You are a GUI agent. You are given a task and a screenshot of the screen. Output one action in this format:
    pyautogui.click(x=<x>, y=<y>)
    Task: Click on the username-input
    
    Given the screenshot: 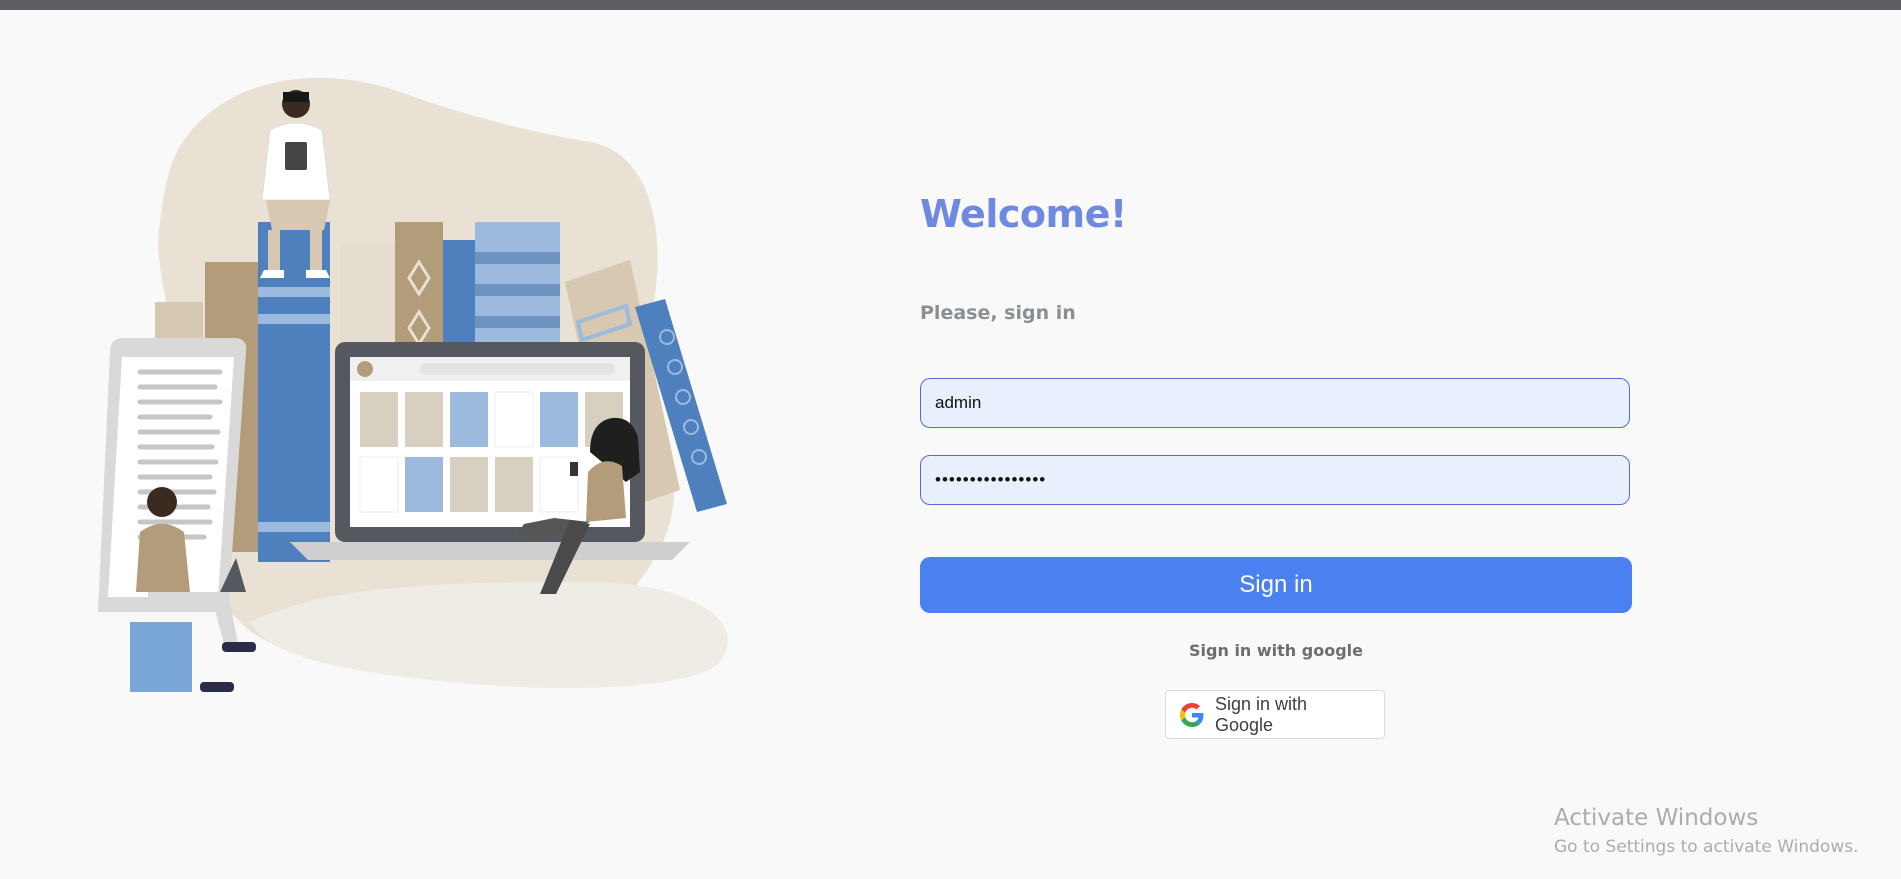 What is the action you would take?
    pyautogui.click(x=1275, y=403)
    